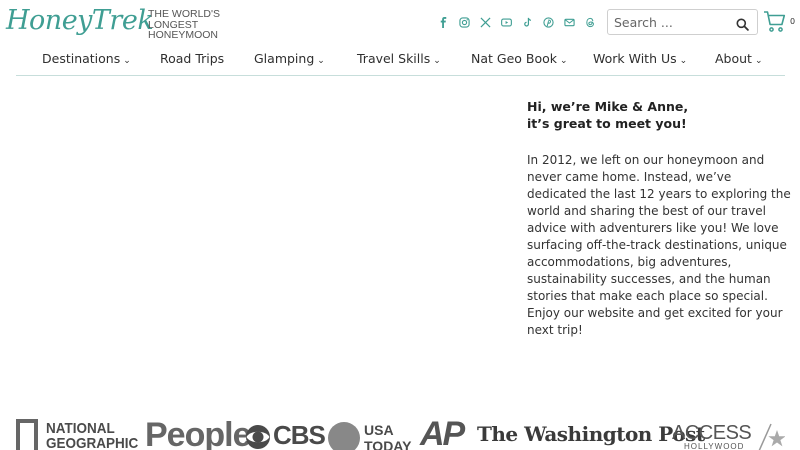 This screenshot has width=800, height=450. What do you see at coordinates (640, 58) in the screenshot?
I see `nav-item-work-with-us: Work With Us ⌄` at bounding box center [640, 58].